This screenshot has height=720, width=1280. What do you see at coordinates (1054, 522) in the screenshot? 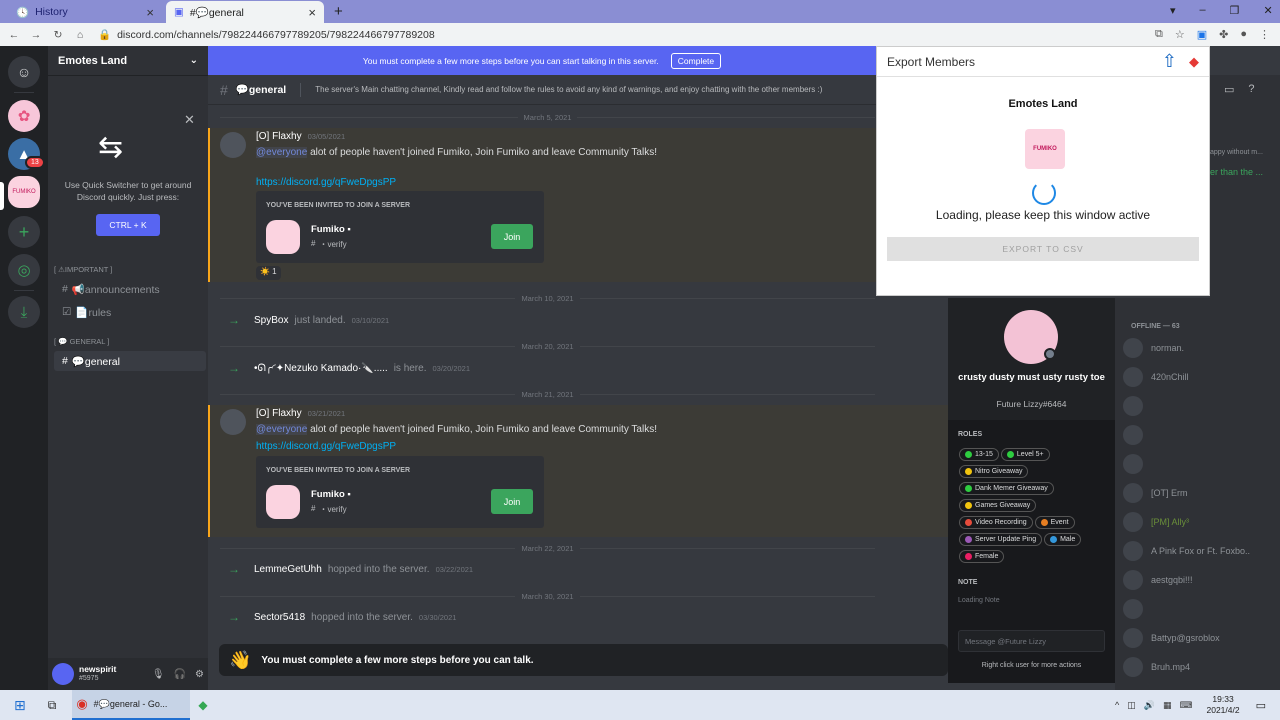
I see `role-chip: Event` at bounding box center [1054, 522].